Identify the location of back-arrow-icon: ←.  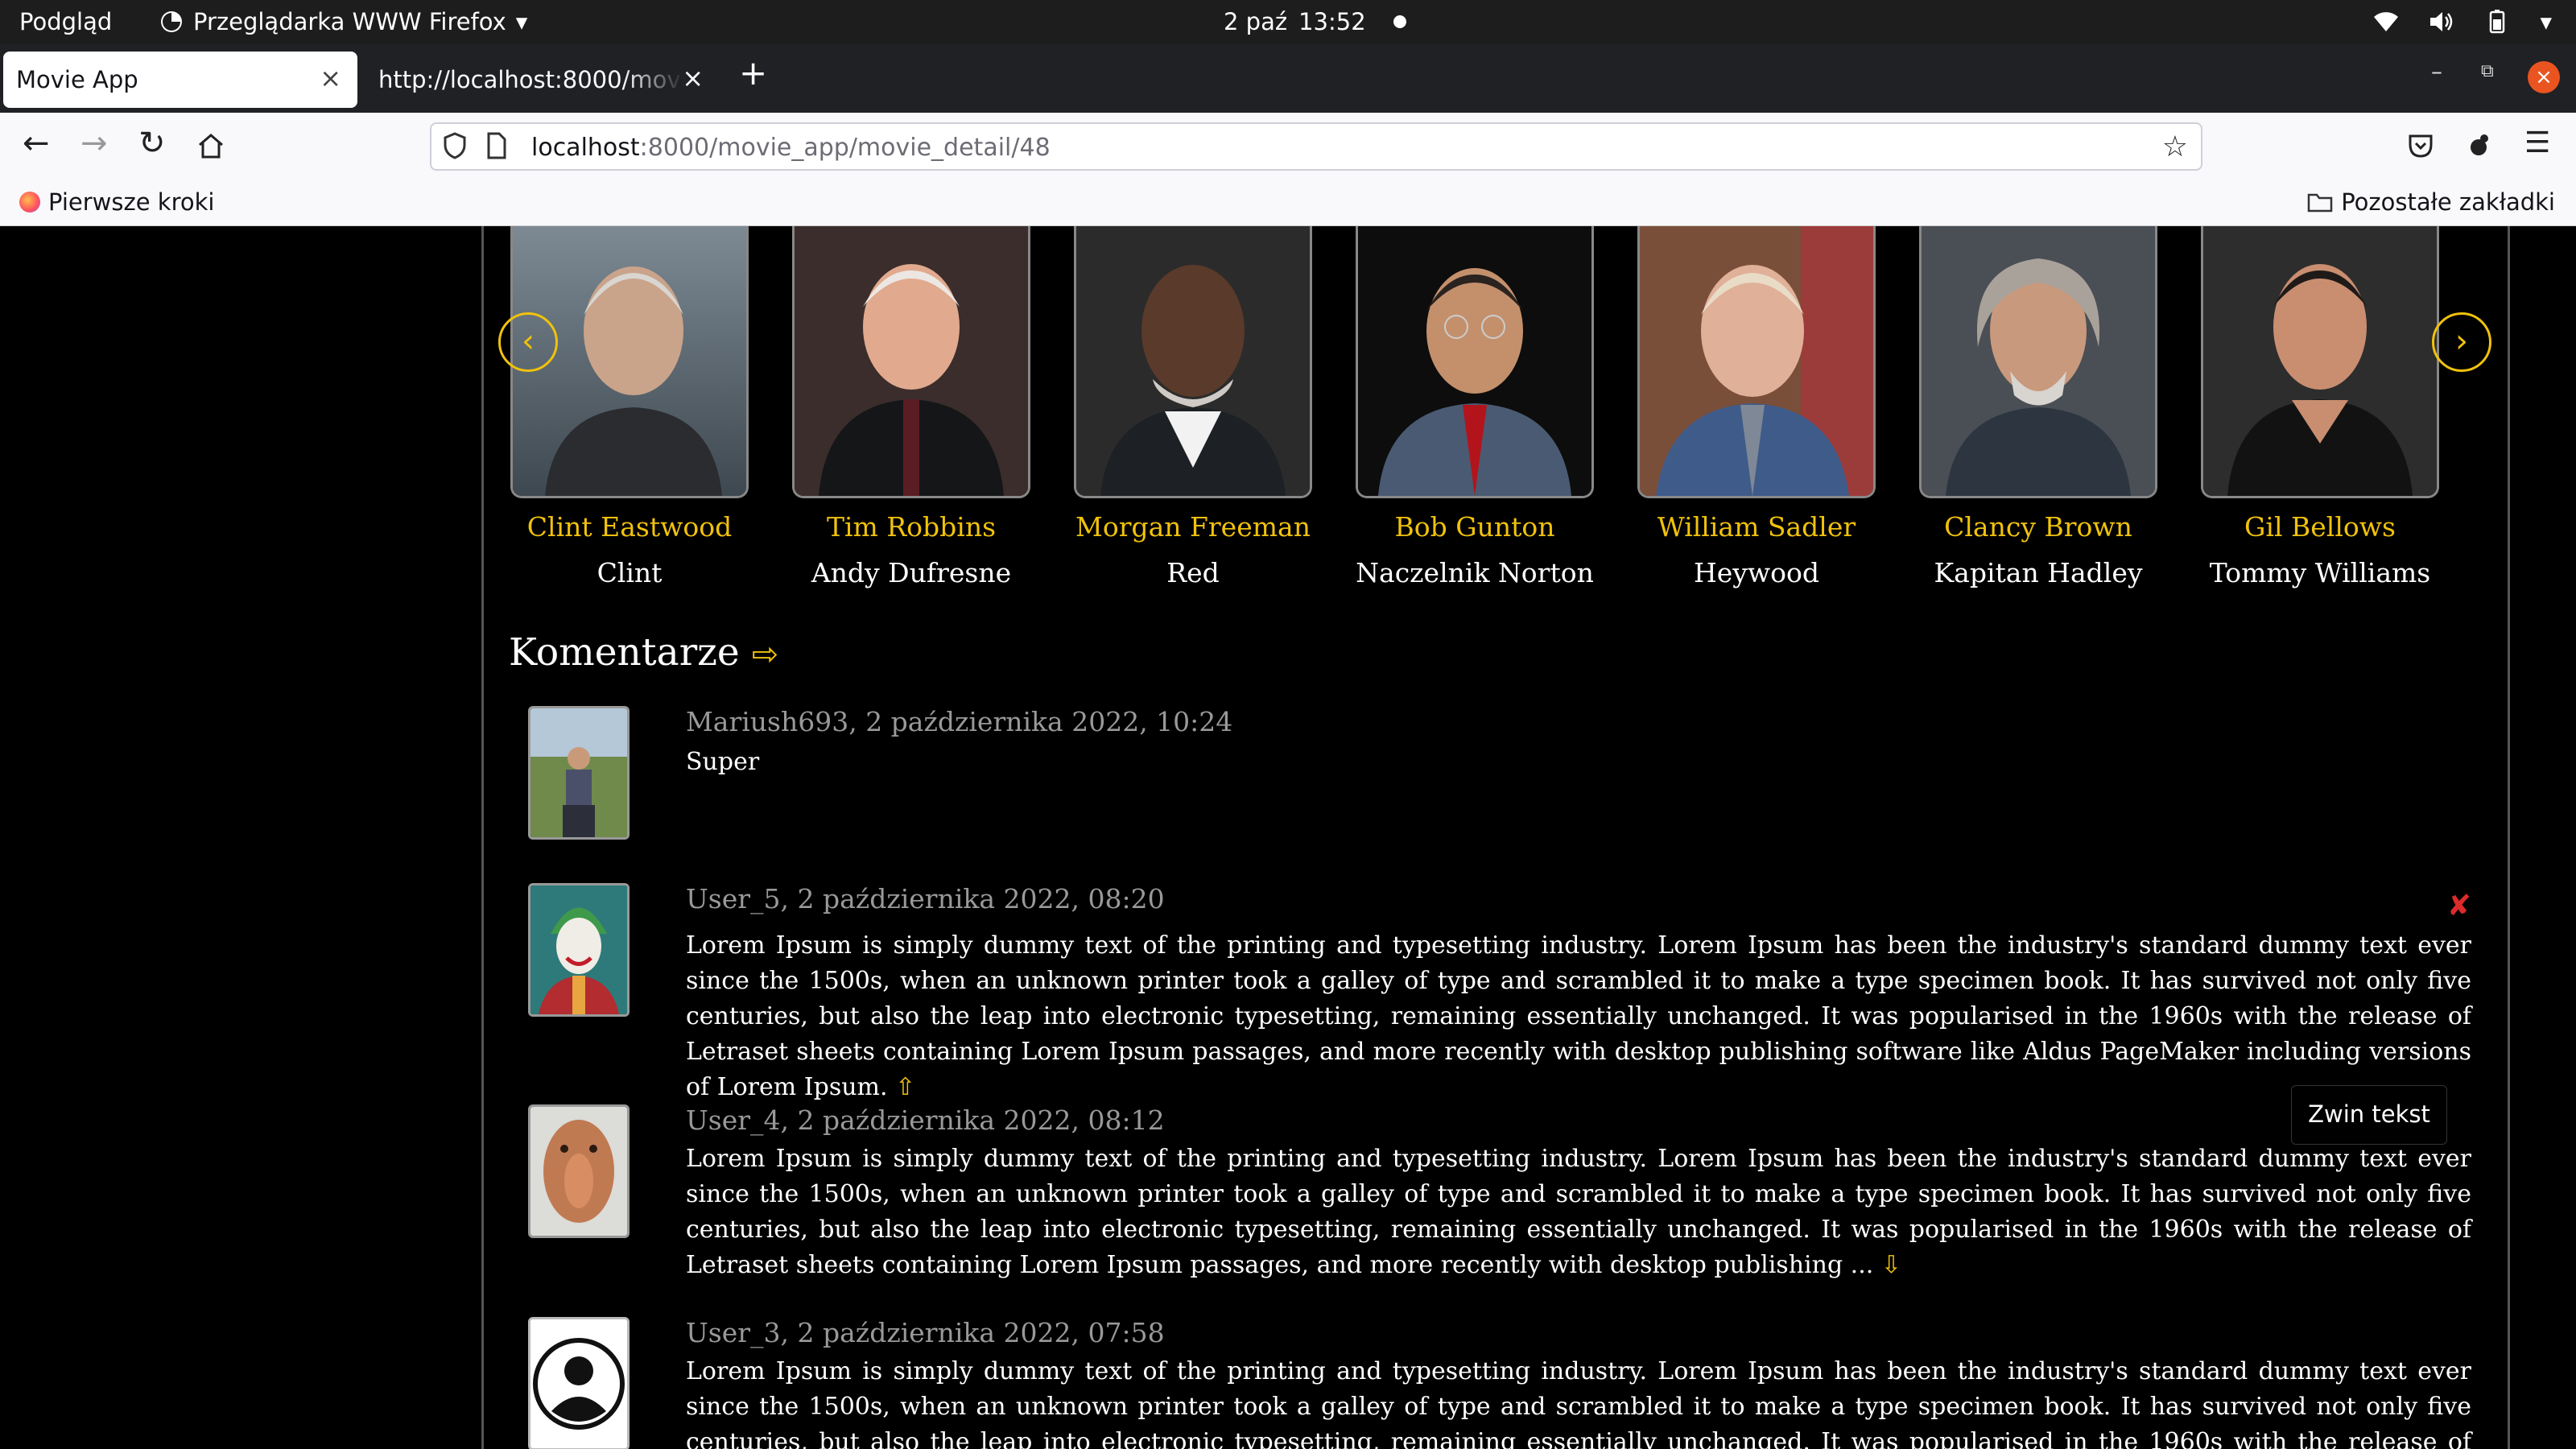
(36, 143).